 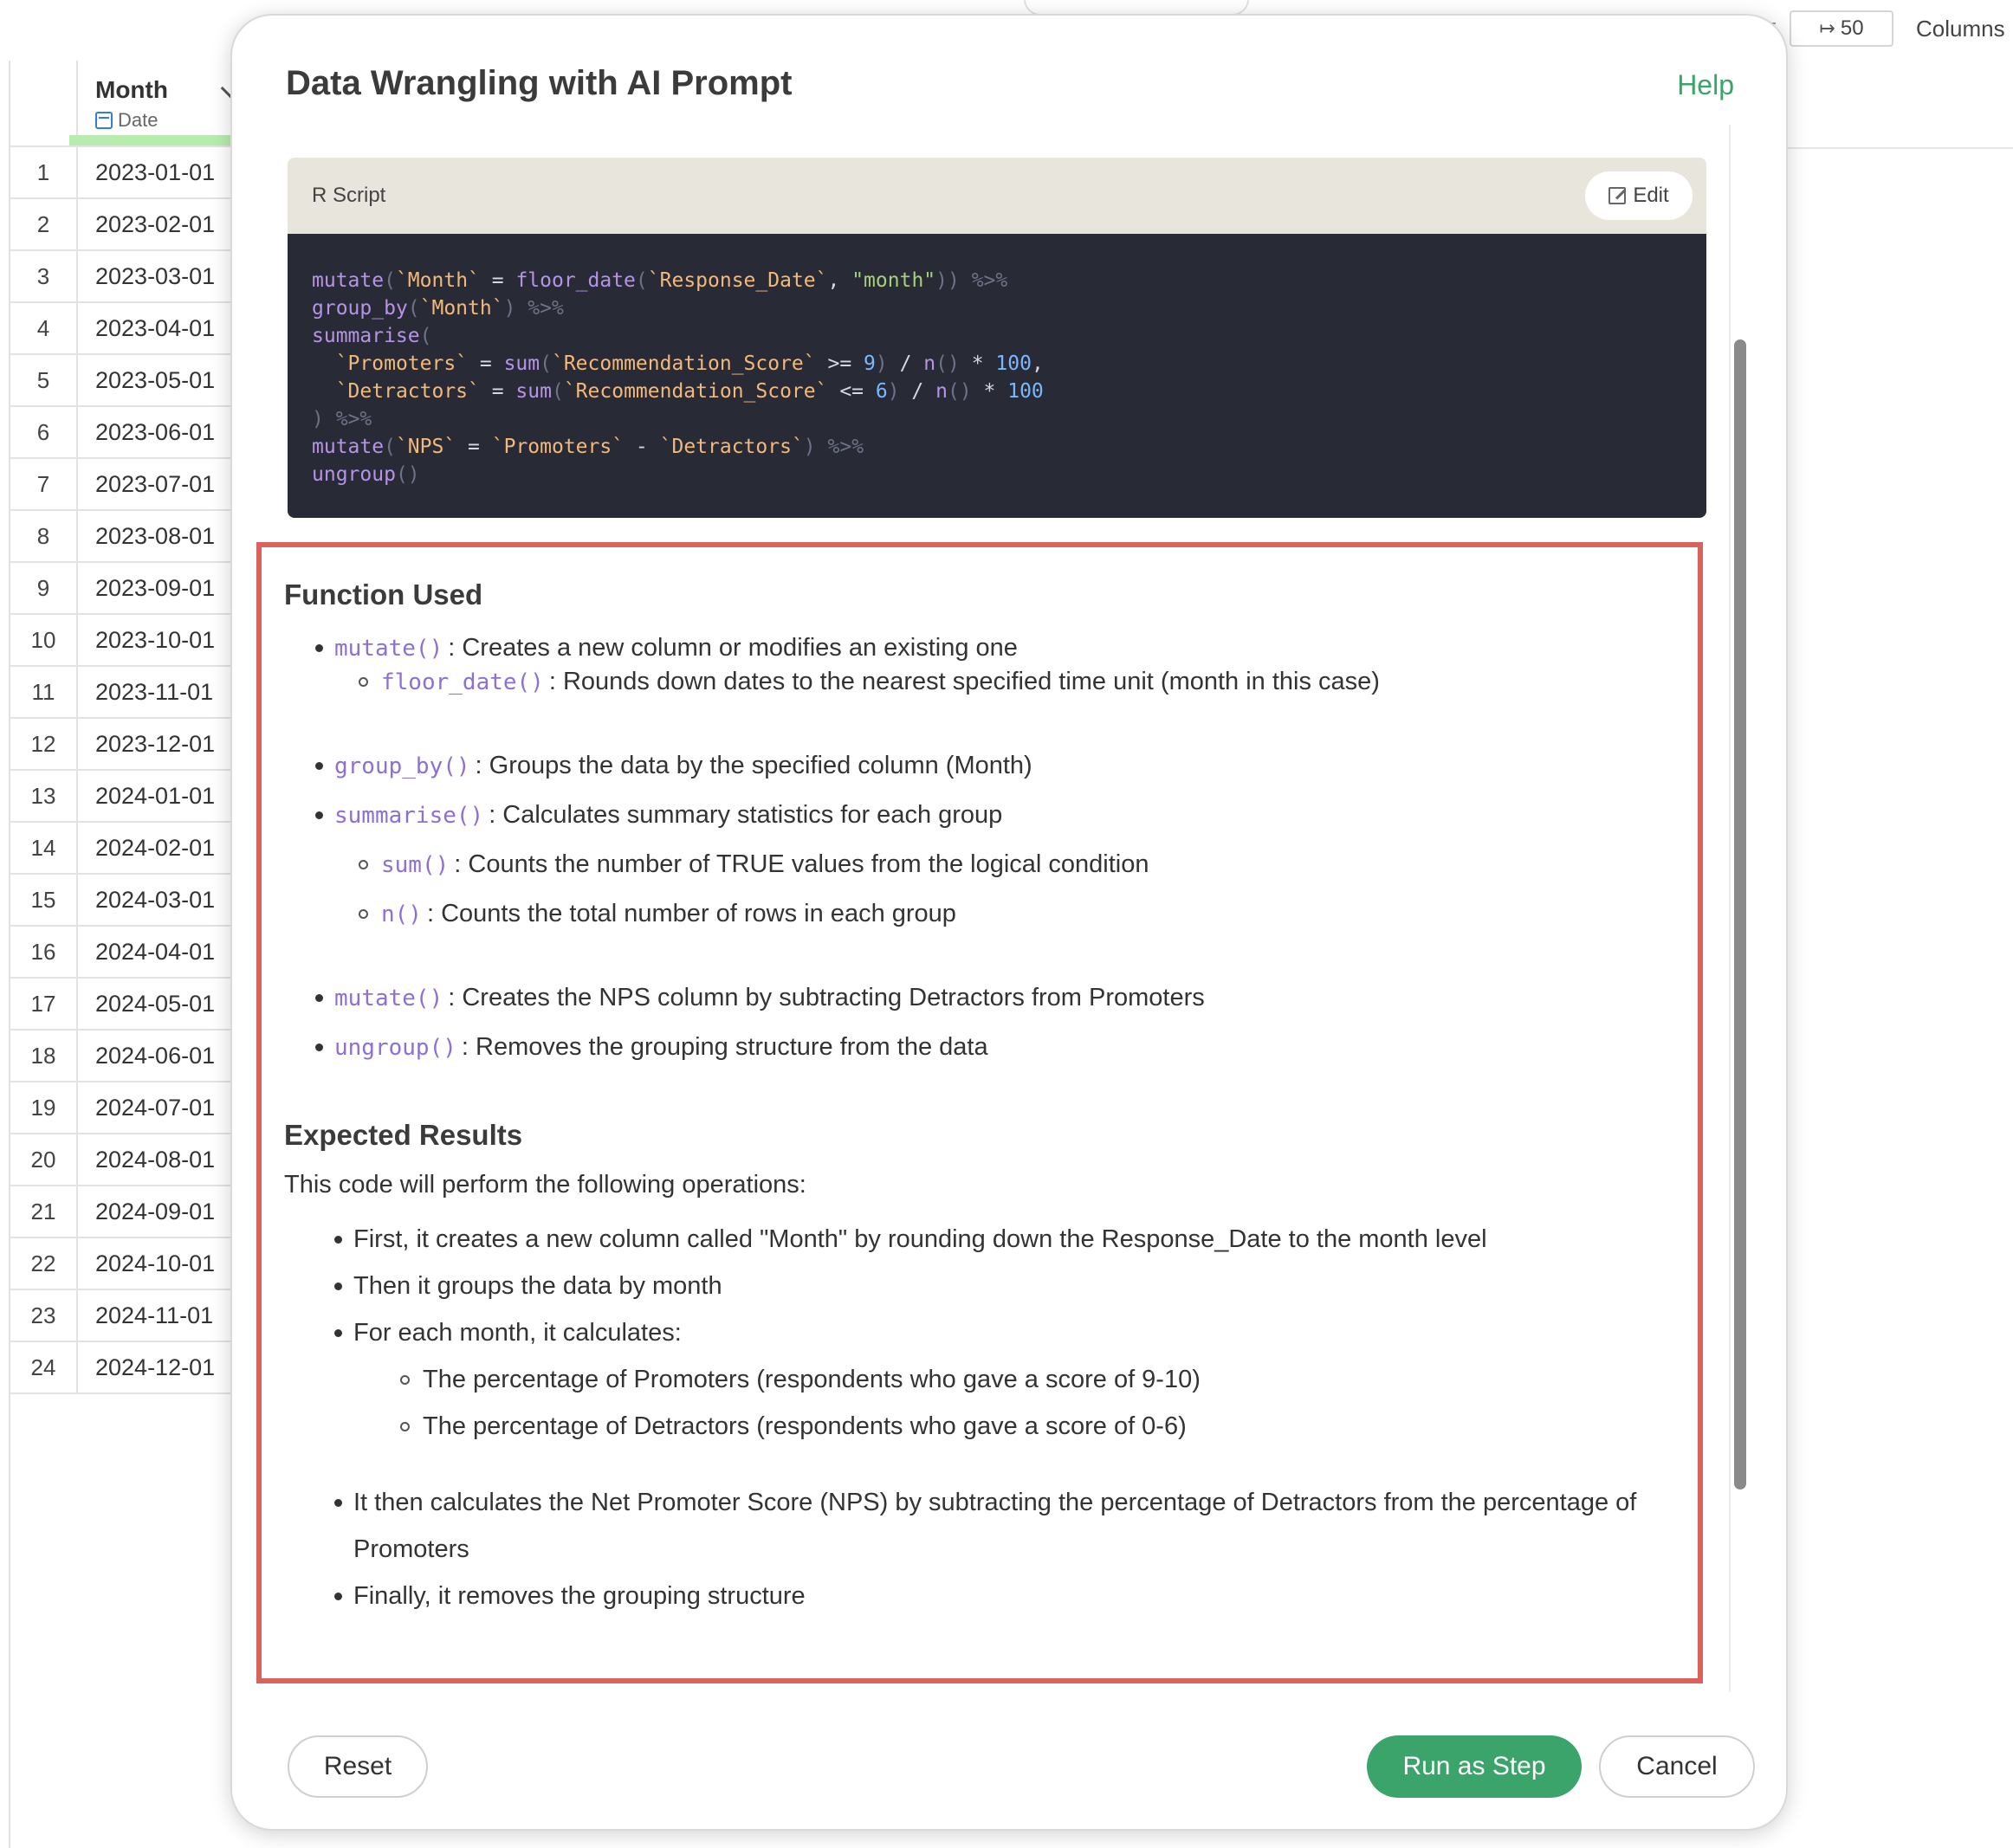 I want to click on table-row: 22 2024-10-01, so click(x=126, y=1264).